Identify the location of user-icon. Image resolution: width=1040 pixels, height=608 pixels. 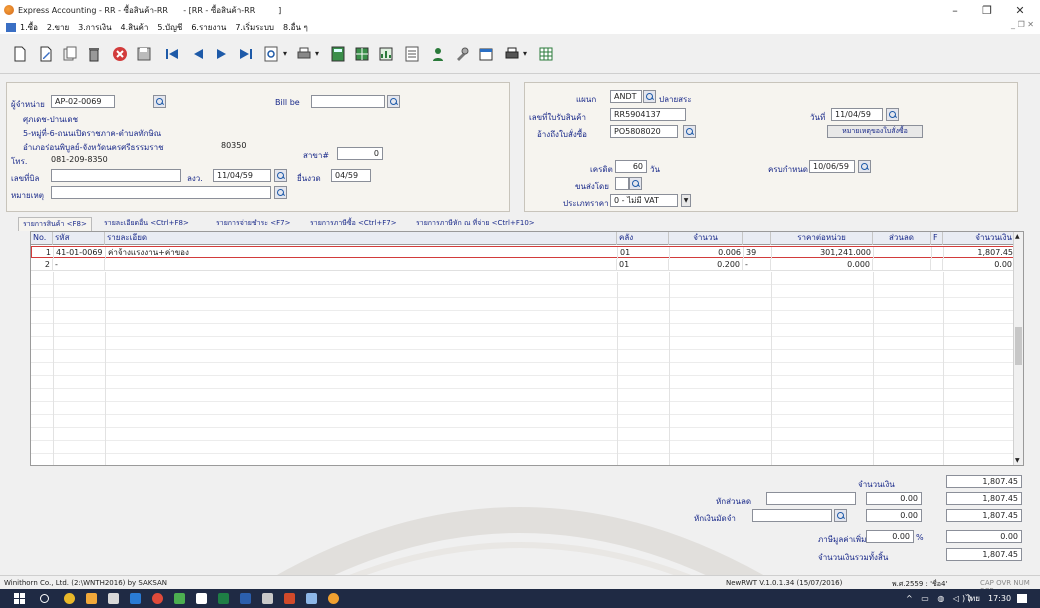
(438, 54).